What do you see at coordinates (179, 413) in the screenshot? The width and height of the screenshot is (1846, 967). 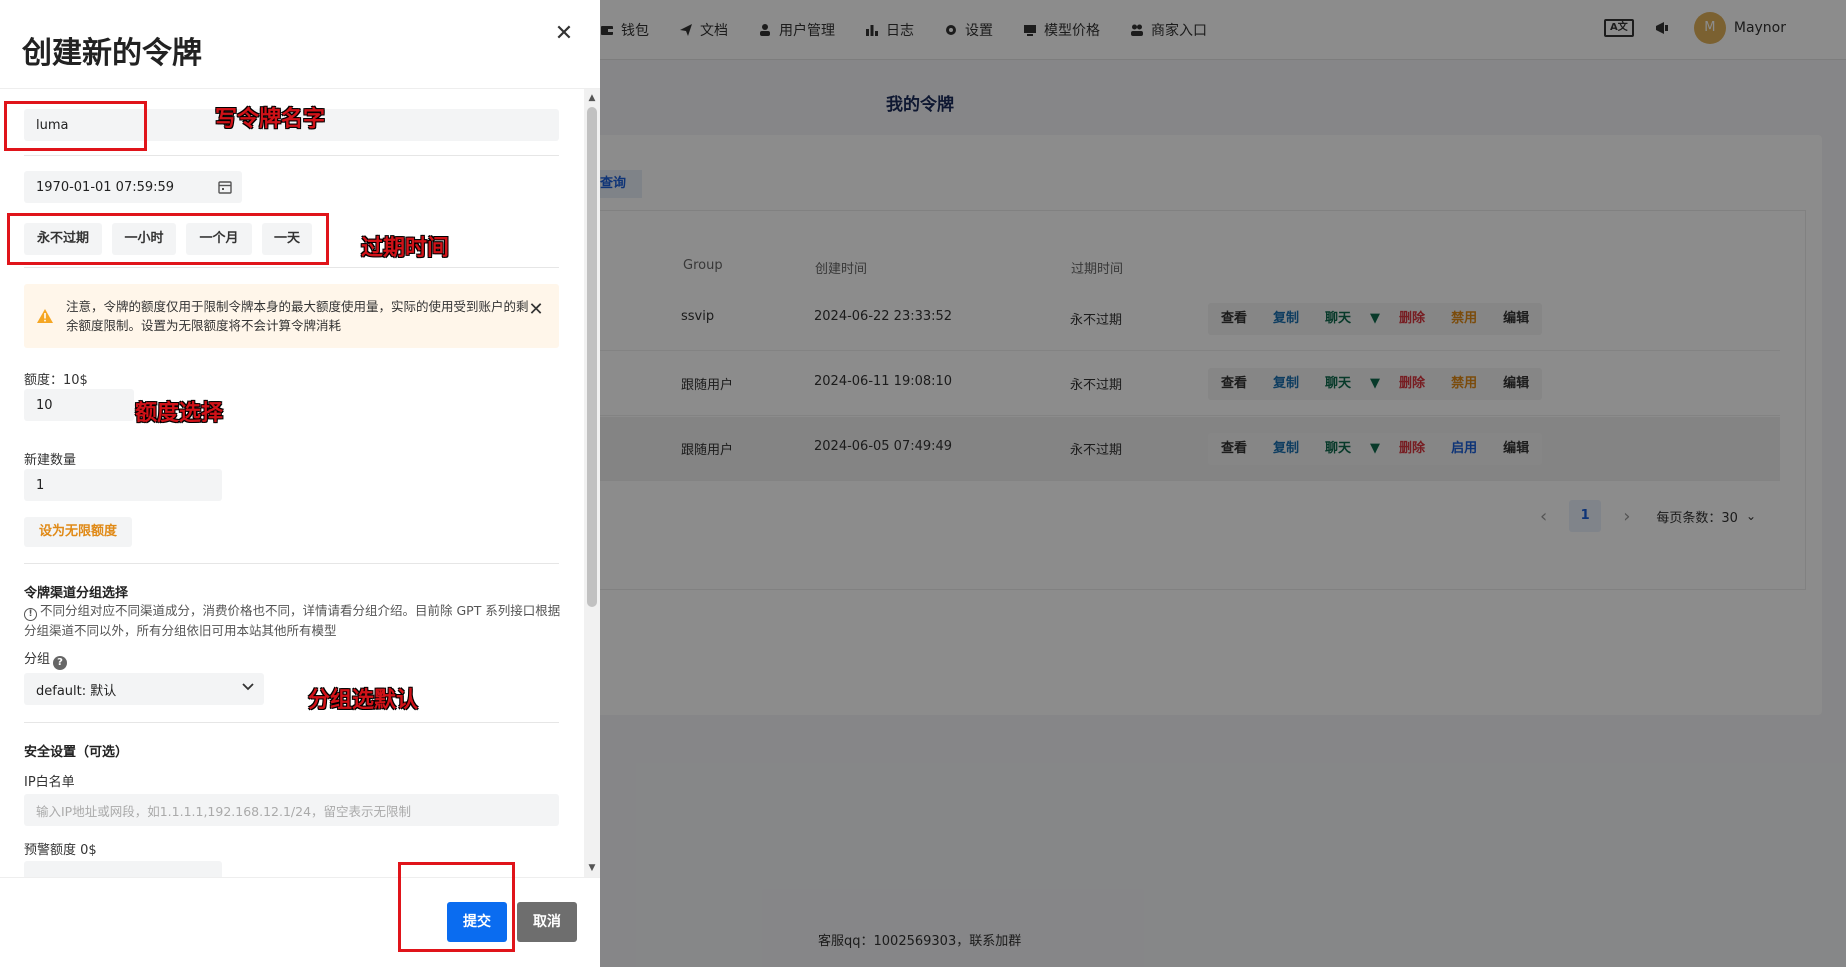 I see `annotation-quota: 额度选择` at bounding box center [179, 413].